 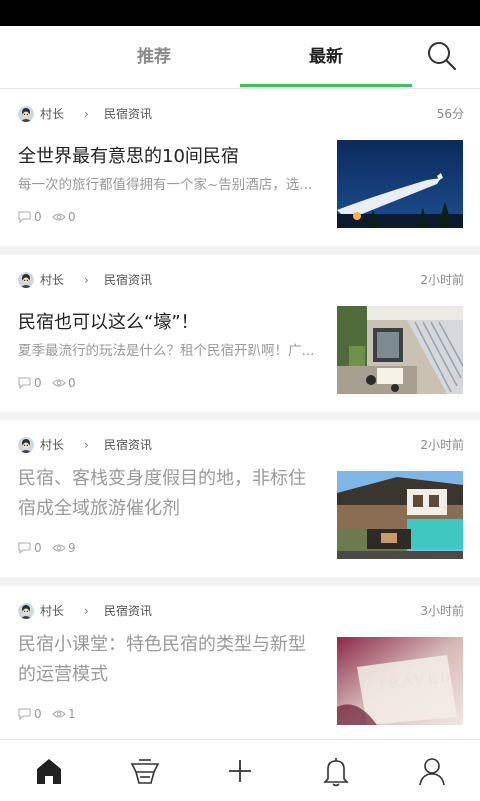 I want to click on article-title: 民宿、客栈变身度假目的地，非标住宿成全域旅游催化剂, so click(x=168, y=494).